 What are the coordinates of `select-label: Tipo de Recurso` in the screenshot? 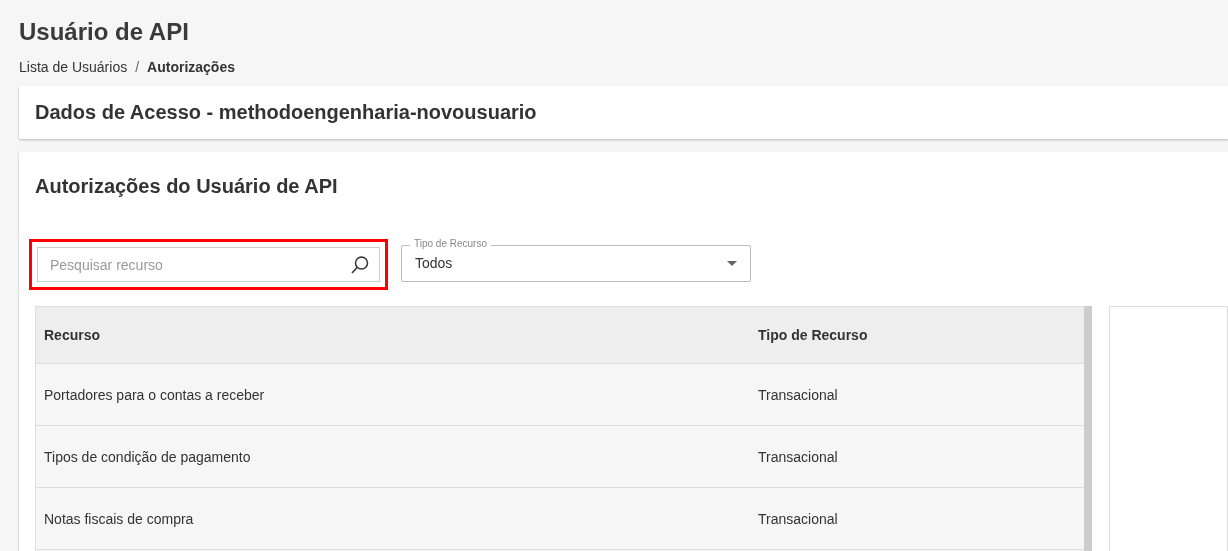 It's located at (450, 244).